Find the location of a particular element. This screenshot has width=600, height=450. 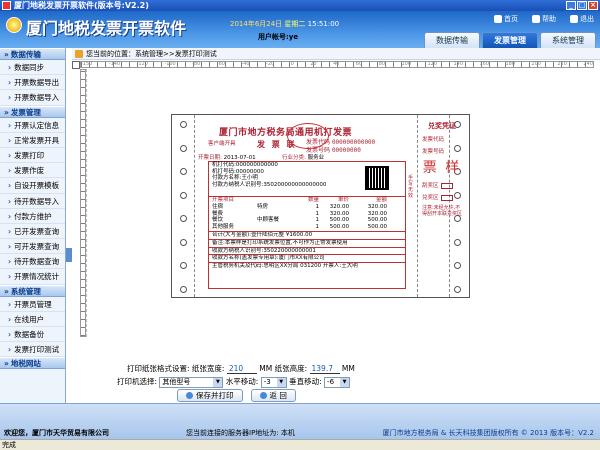

title-bar: 厦门地税发票开票软件(版本号:V2.2) _ □ × is located at coordinates (300, 5).